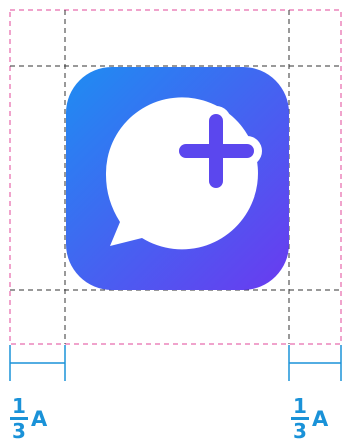 The width and height of the screenshot is (344, 448). I want to click on fraction-left-variable: A, so click(39, 418).